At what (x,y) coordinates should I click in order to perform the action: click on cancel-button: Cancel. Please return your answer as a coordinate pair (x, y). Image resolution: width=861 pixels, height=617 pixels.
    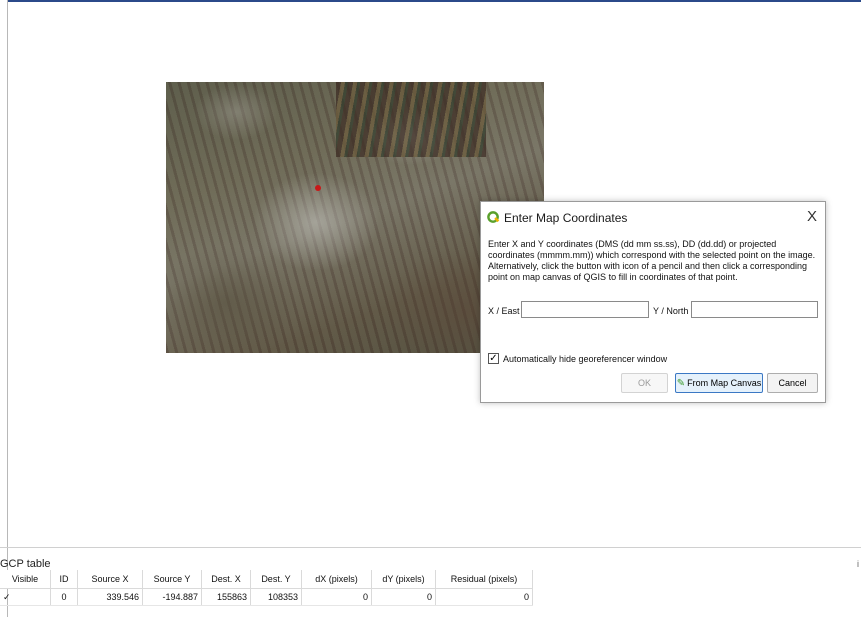
    Looking at the image, I should click on (792, 383).